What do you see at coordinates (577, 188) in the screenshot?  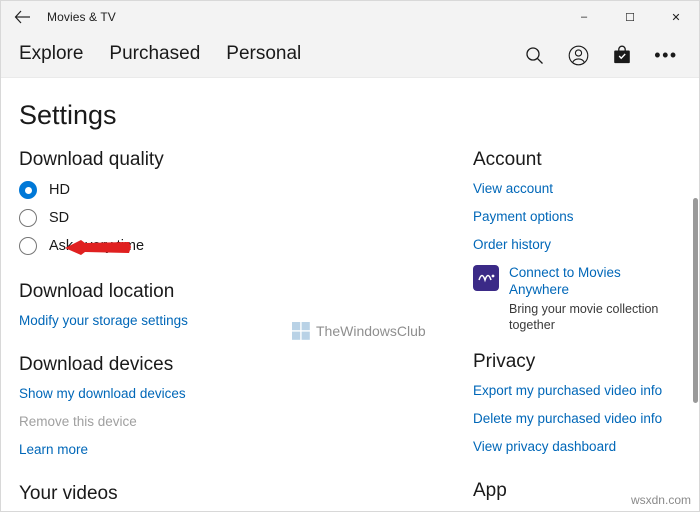 I see `link-view-account: View account` at bounding box center [577, 188].